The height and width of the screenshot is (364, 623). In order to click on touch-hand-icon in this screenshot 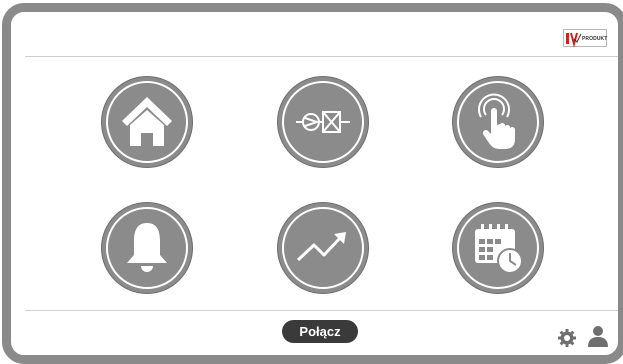, I will do `click(496, 121)`.